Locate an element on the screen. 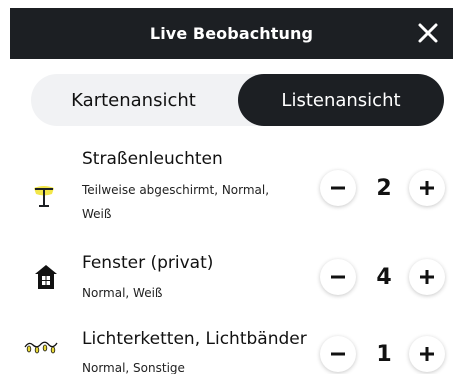  item-subtitle-line: Weiß is located at coordinates (97, 214).